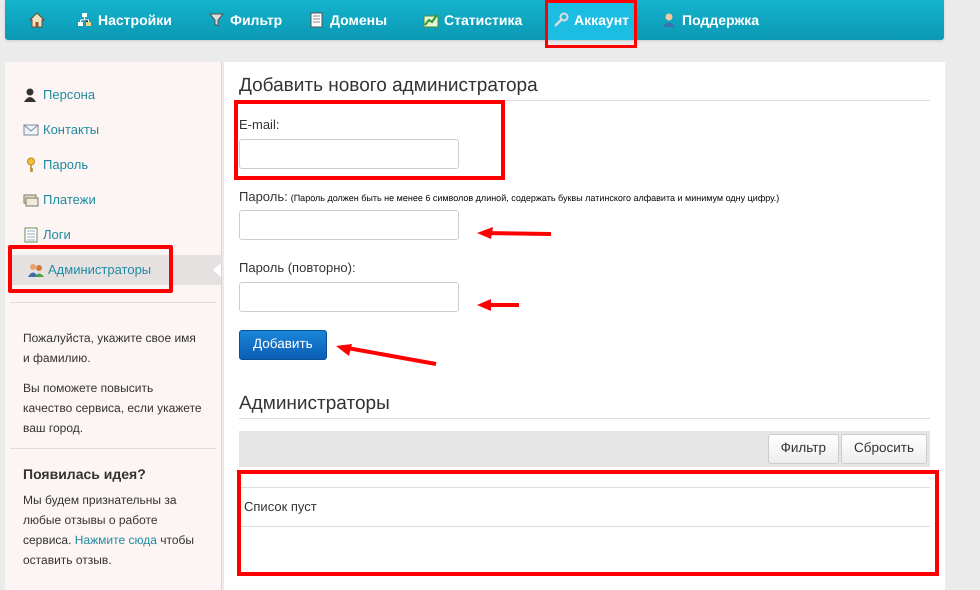 The width and height of the screenshot is (980, 590). I want to click on notepad-icon, so click(31, 235).